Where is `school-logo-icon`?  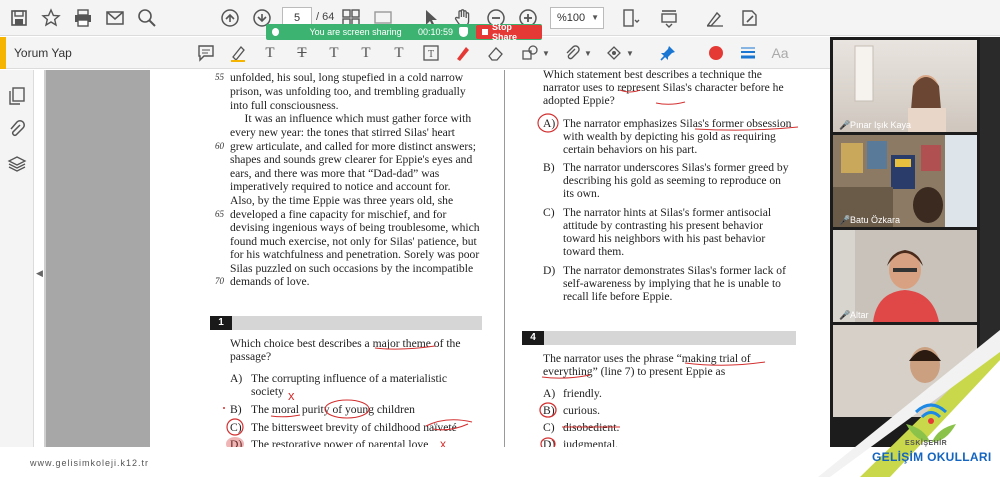
school-logo-icon is located at coordinates (931, 422).